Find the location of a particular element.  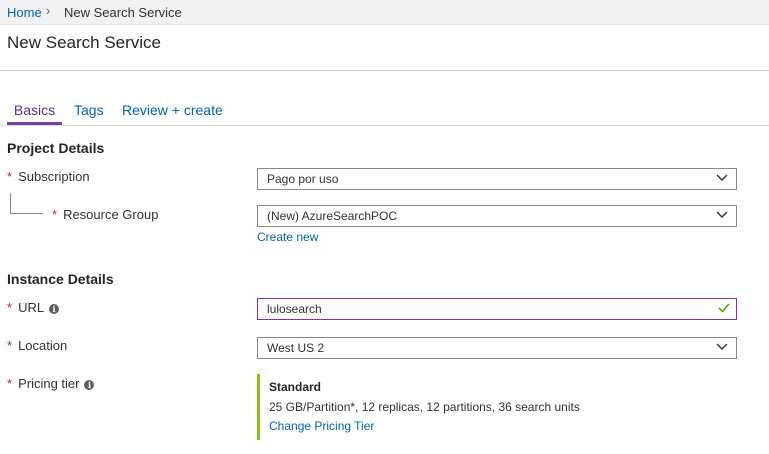

title-divider is located at coordinates (384, 70).